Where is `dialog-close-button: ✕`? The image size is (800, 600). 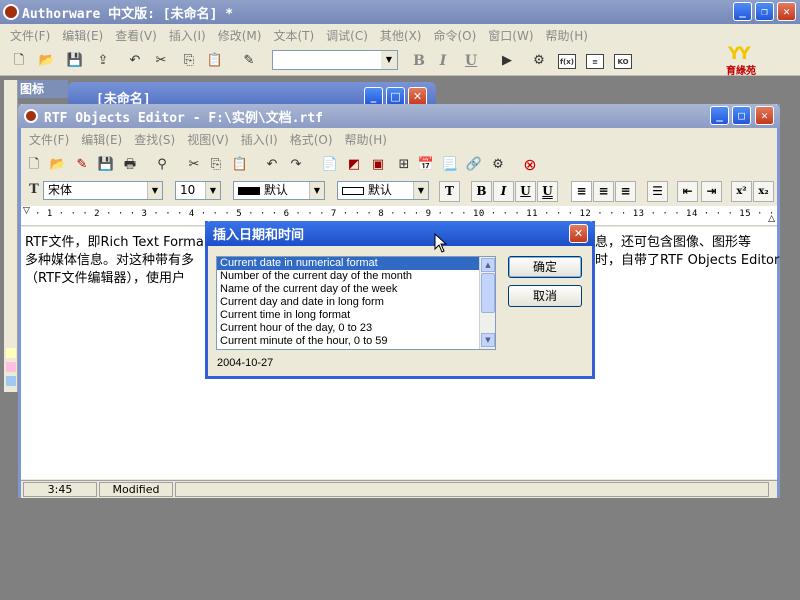
dialog-close-button: ✕ is located at coordinates (578, 233).